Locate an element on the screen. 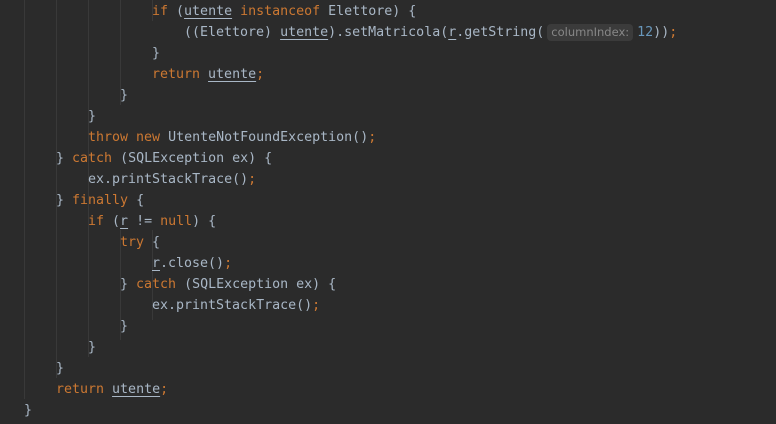 This screenshot has height=424, width=776. code-token: instanceof is located at coordinates (280, 11).